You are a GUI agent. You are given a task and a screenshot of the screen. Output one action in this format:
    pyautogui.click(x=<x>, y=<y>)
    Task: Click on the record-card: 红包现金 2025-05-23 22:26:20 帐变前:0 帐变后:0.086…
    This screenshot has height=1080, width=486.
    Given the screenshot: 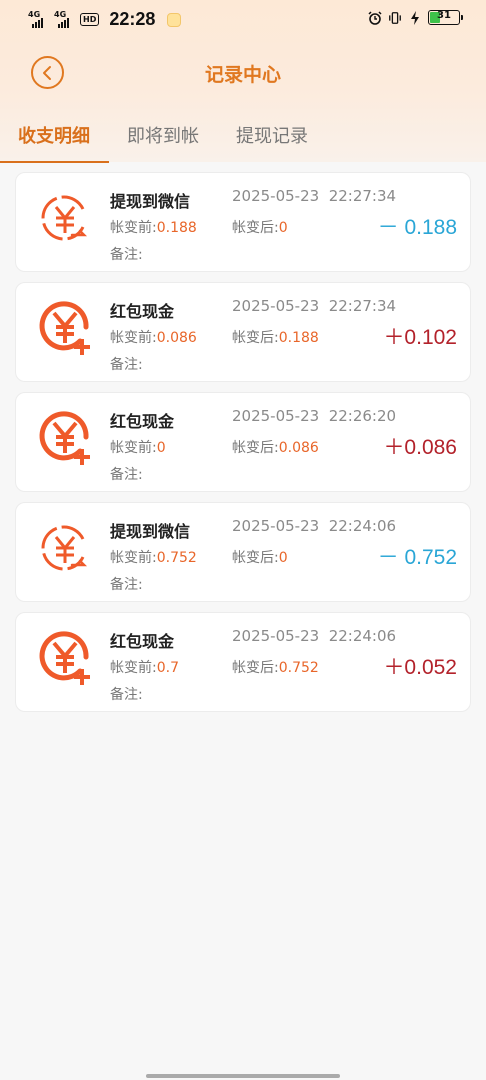 What is the action you would take?
    pyautogui.click(x=243, y=442)
    